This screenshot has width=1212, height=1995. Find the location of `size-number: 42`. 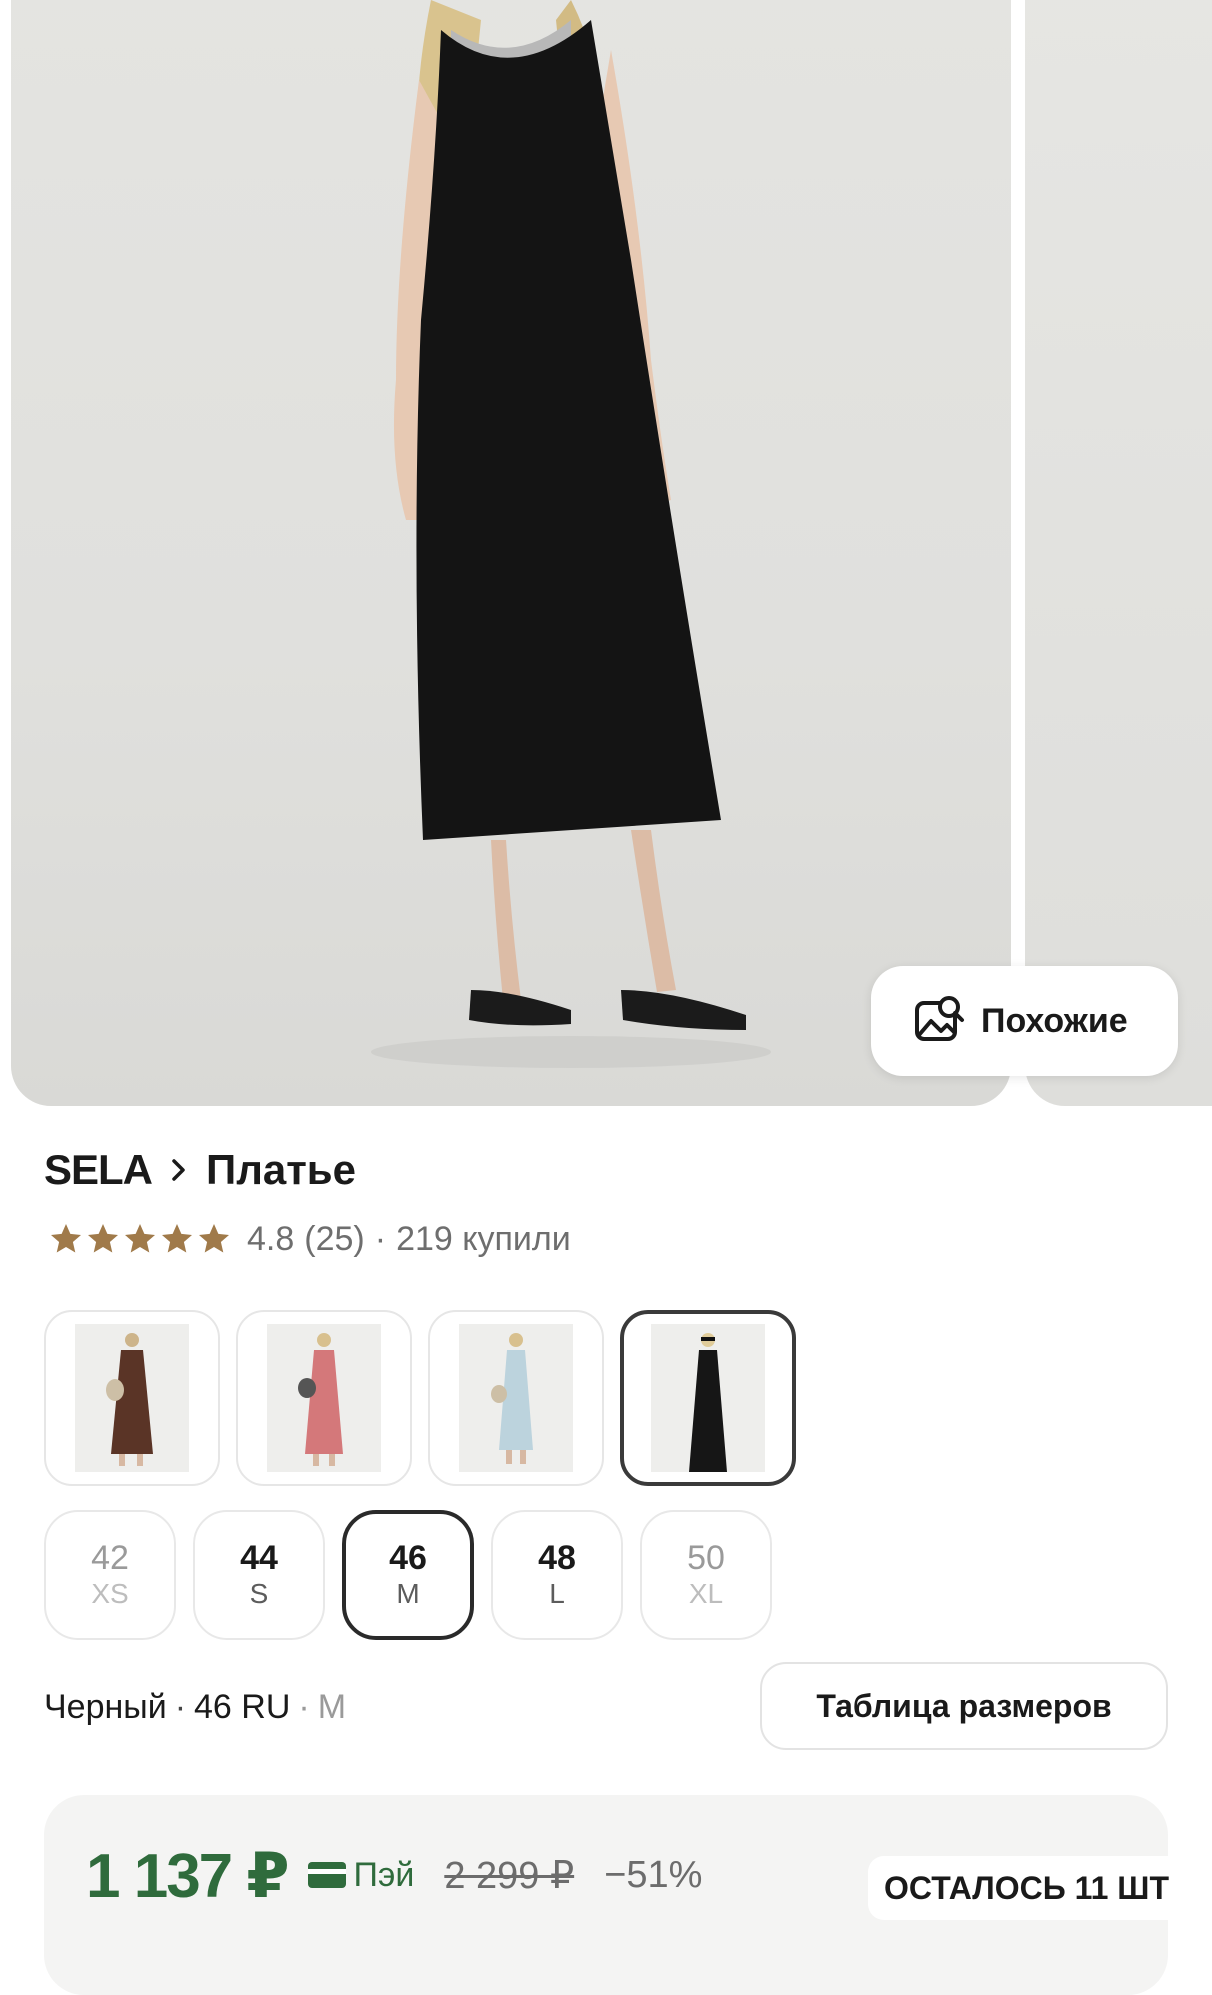

size-number: 42 is located at coordinates (110, 1558).